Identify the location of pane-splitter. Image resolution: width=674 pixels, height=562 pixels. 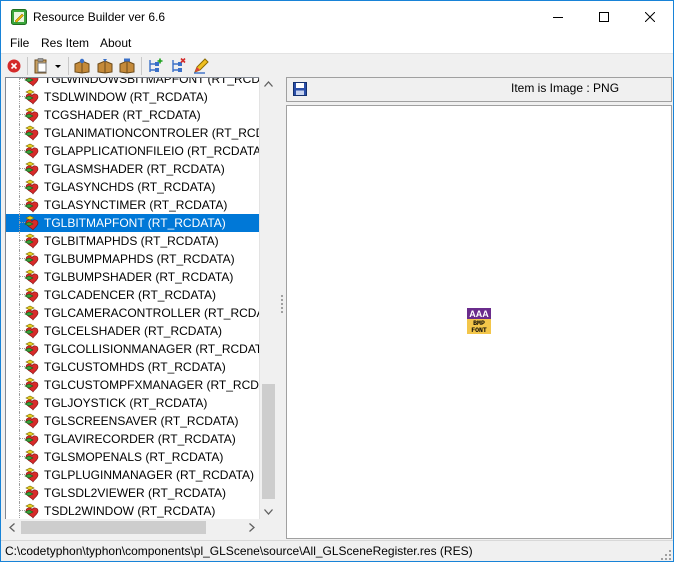
(282, 307).